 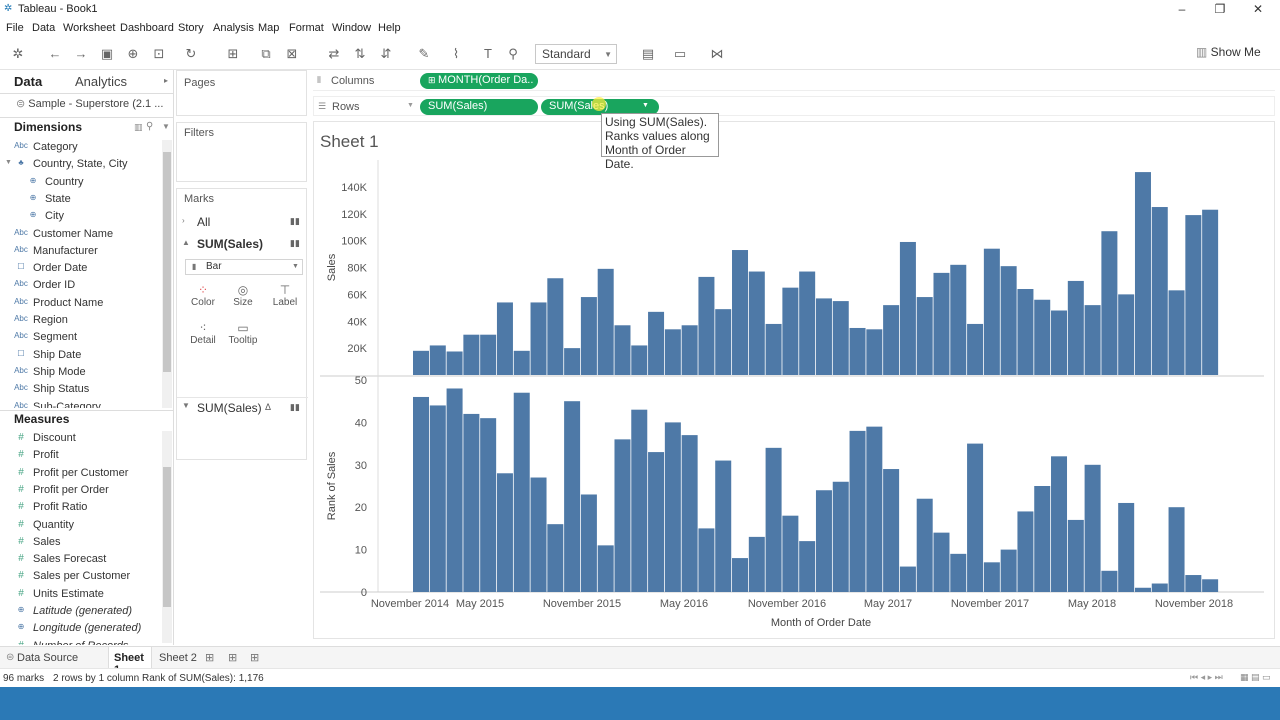 I want to click on field-item: Abc Manufacturer, so click(x=80, y=252).